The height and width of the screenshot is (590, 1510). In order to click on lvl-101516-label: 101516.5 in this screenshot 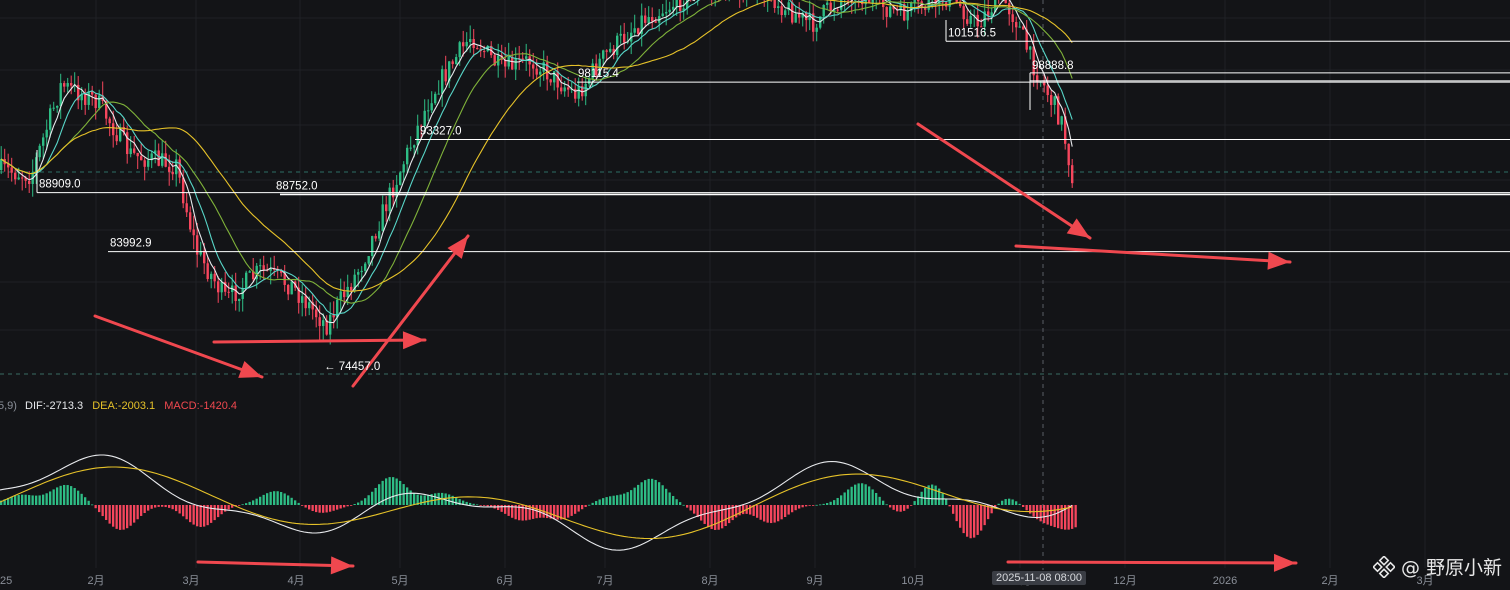, I will do `click(972, 33)`.